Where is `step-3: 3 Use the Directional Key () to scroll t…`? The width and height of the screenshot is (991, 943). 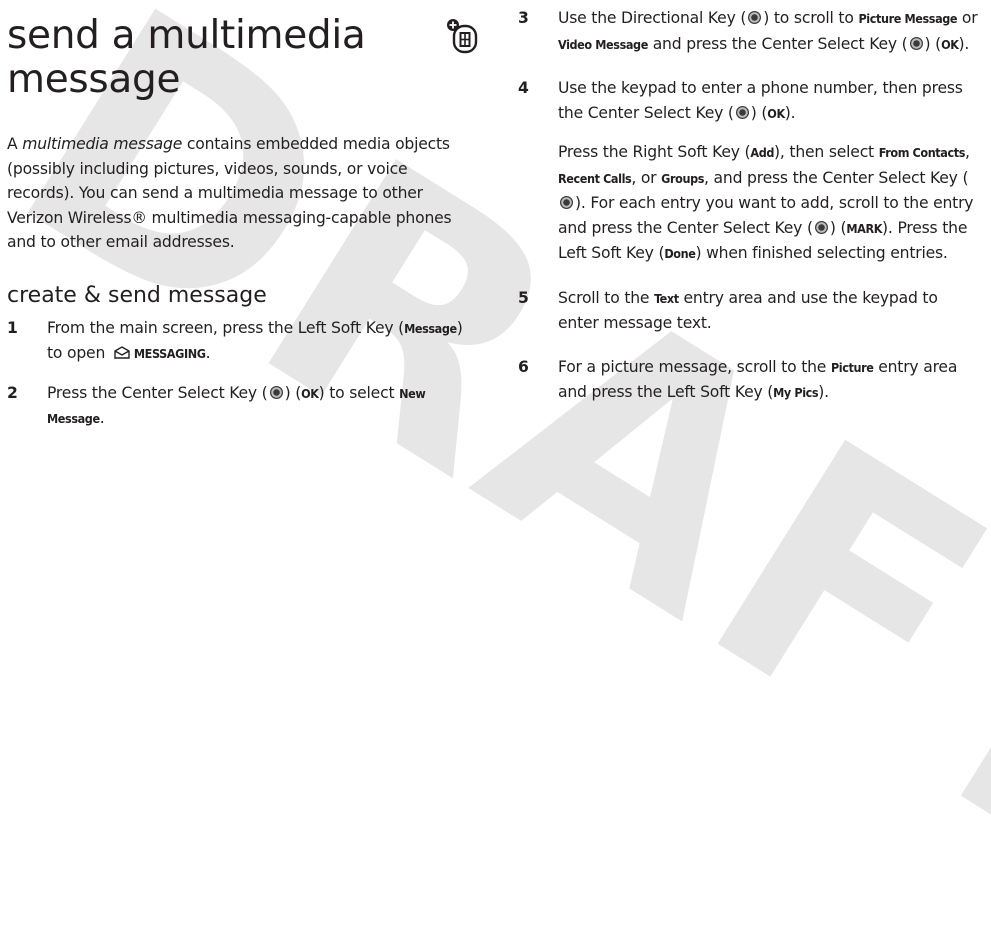 step-3: 3 Use the Directional Key () to scroll t… is located at coordinates (750, 31).